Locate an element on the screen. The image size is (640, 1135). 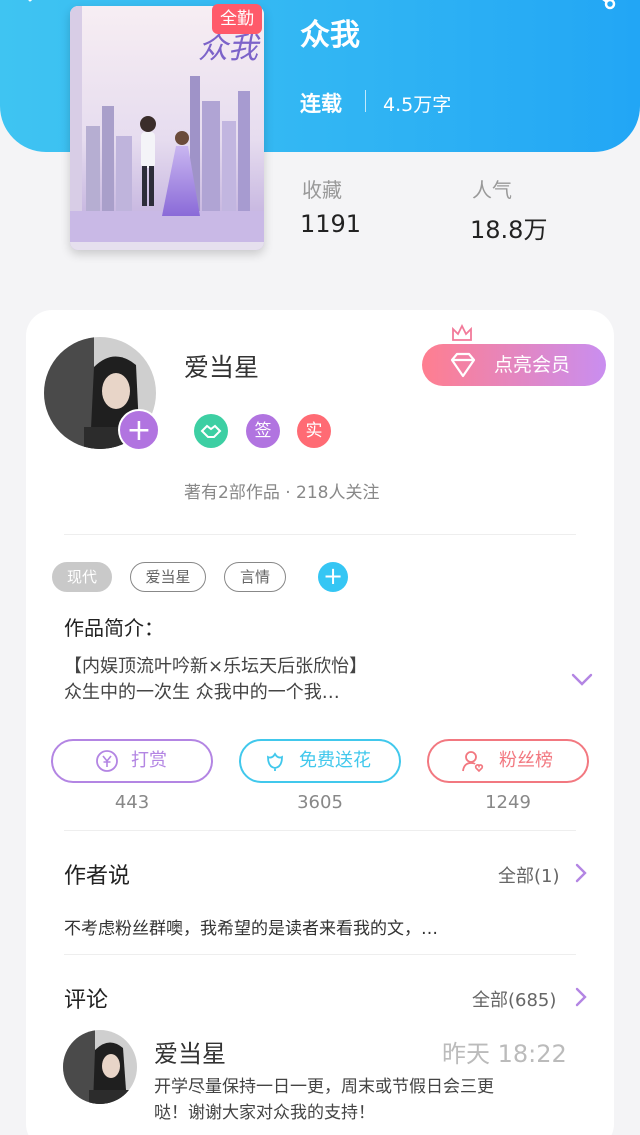
free-flower-button-label: 免费送花 is located at coordinates (335, 760).